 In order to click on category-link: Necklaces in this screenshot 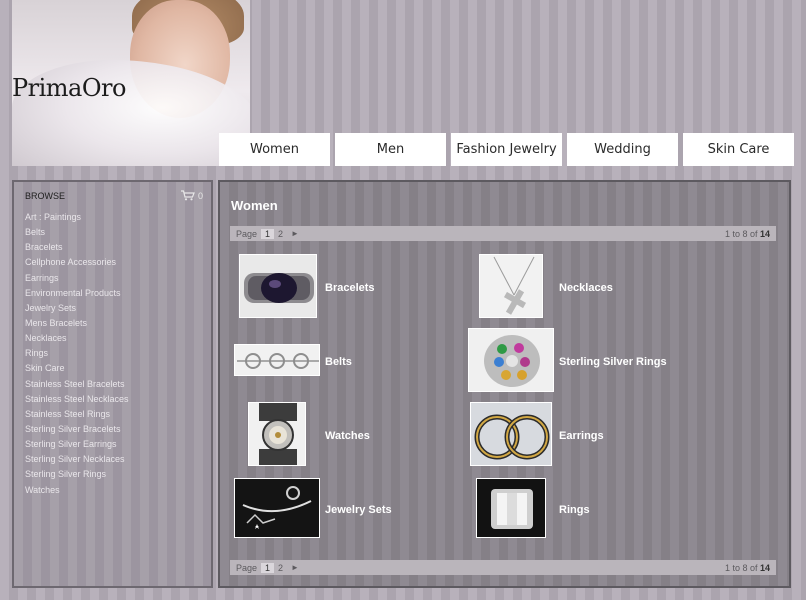, I will do `click(77, 338)`.